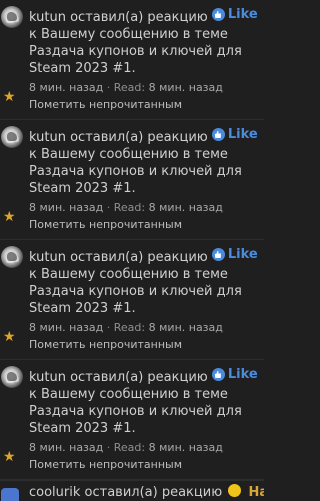  Describe the element at coordinates (235, 490) in the screenshot. I see `haha-icon` at that location.